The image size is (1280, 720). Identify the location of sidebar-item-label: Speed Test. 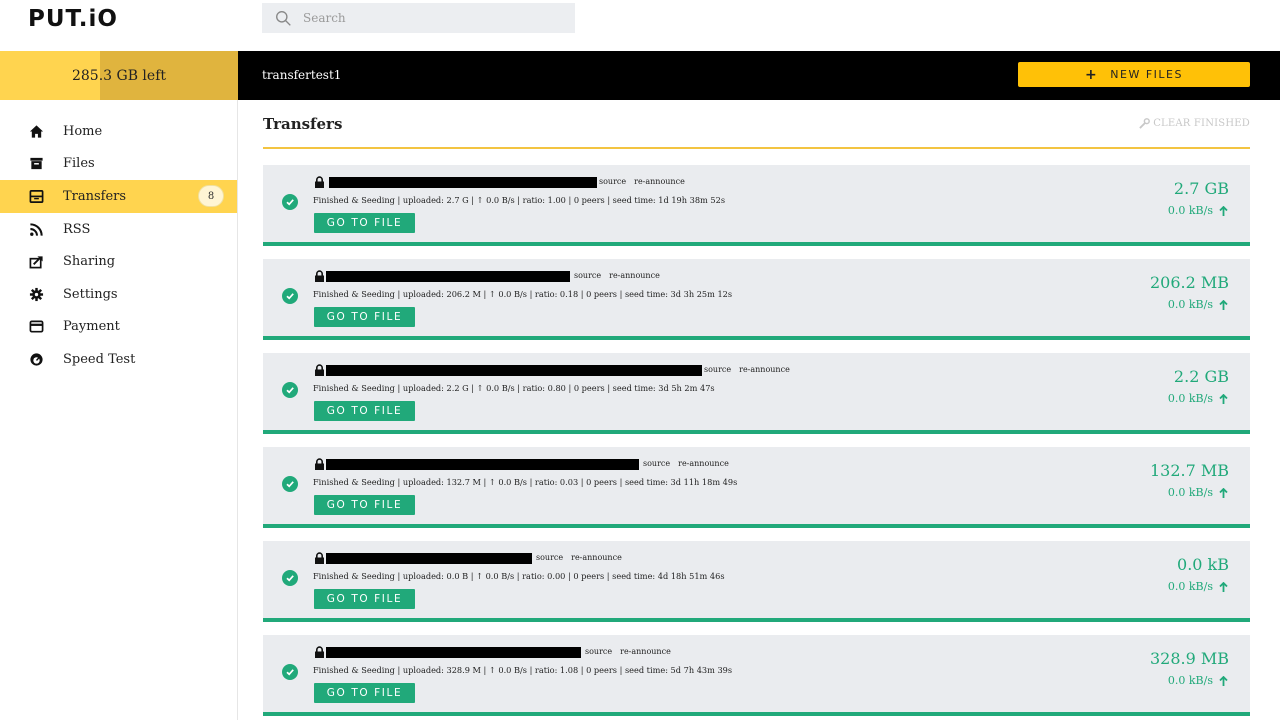
(99, 359).